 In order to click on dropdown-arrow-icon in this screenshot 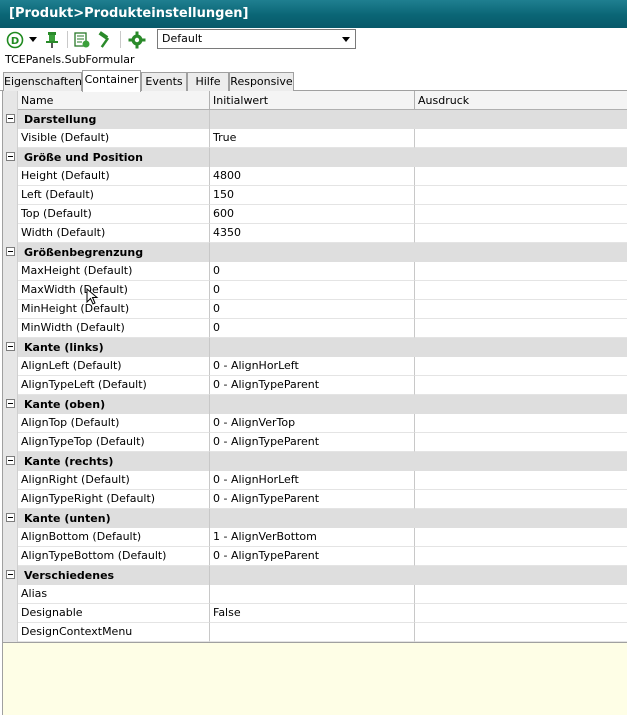, I will do `click(33, 40)`.